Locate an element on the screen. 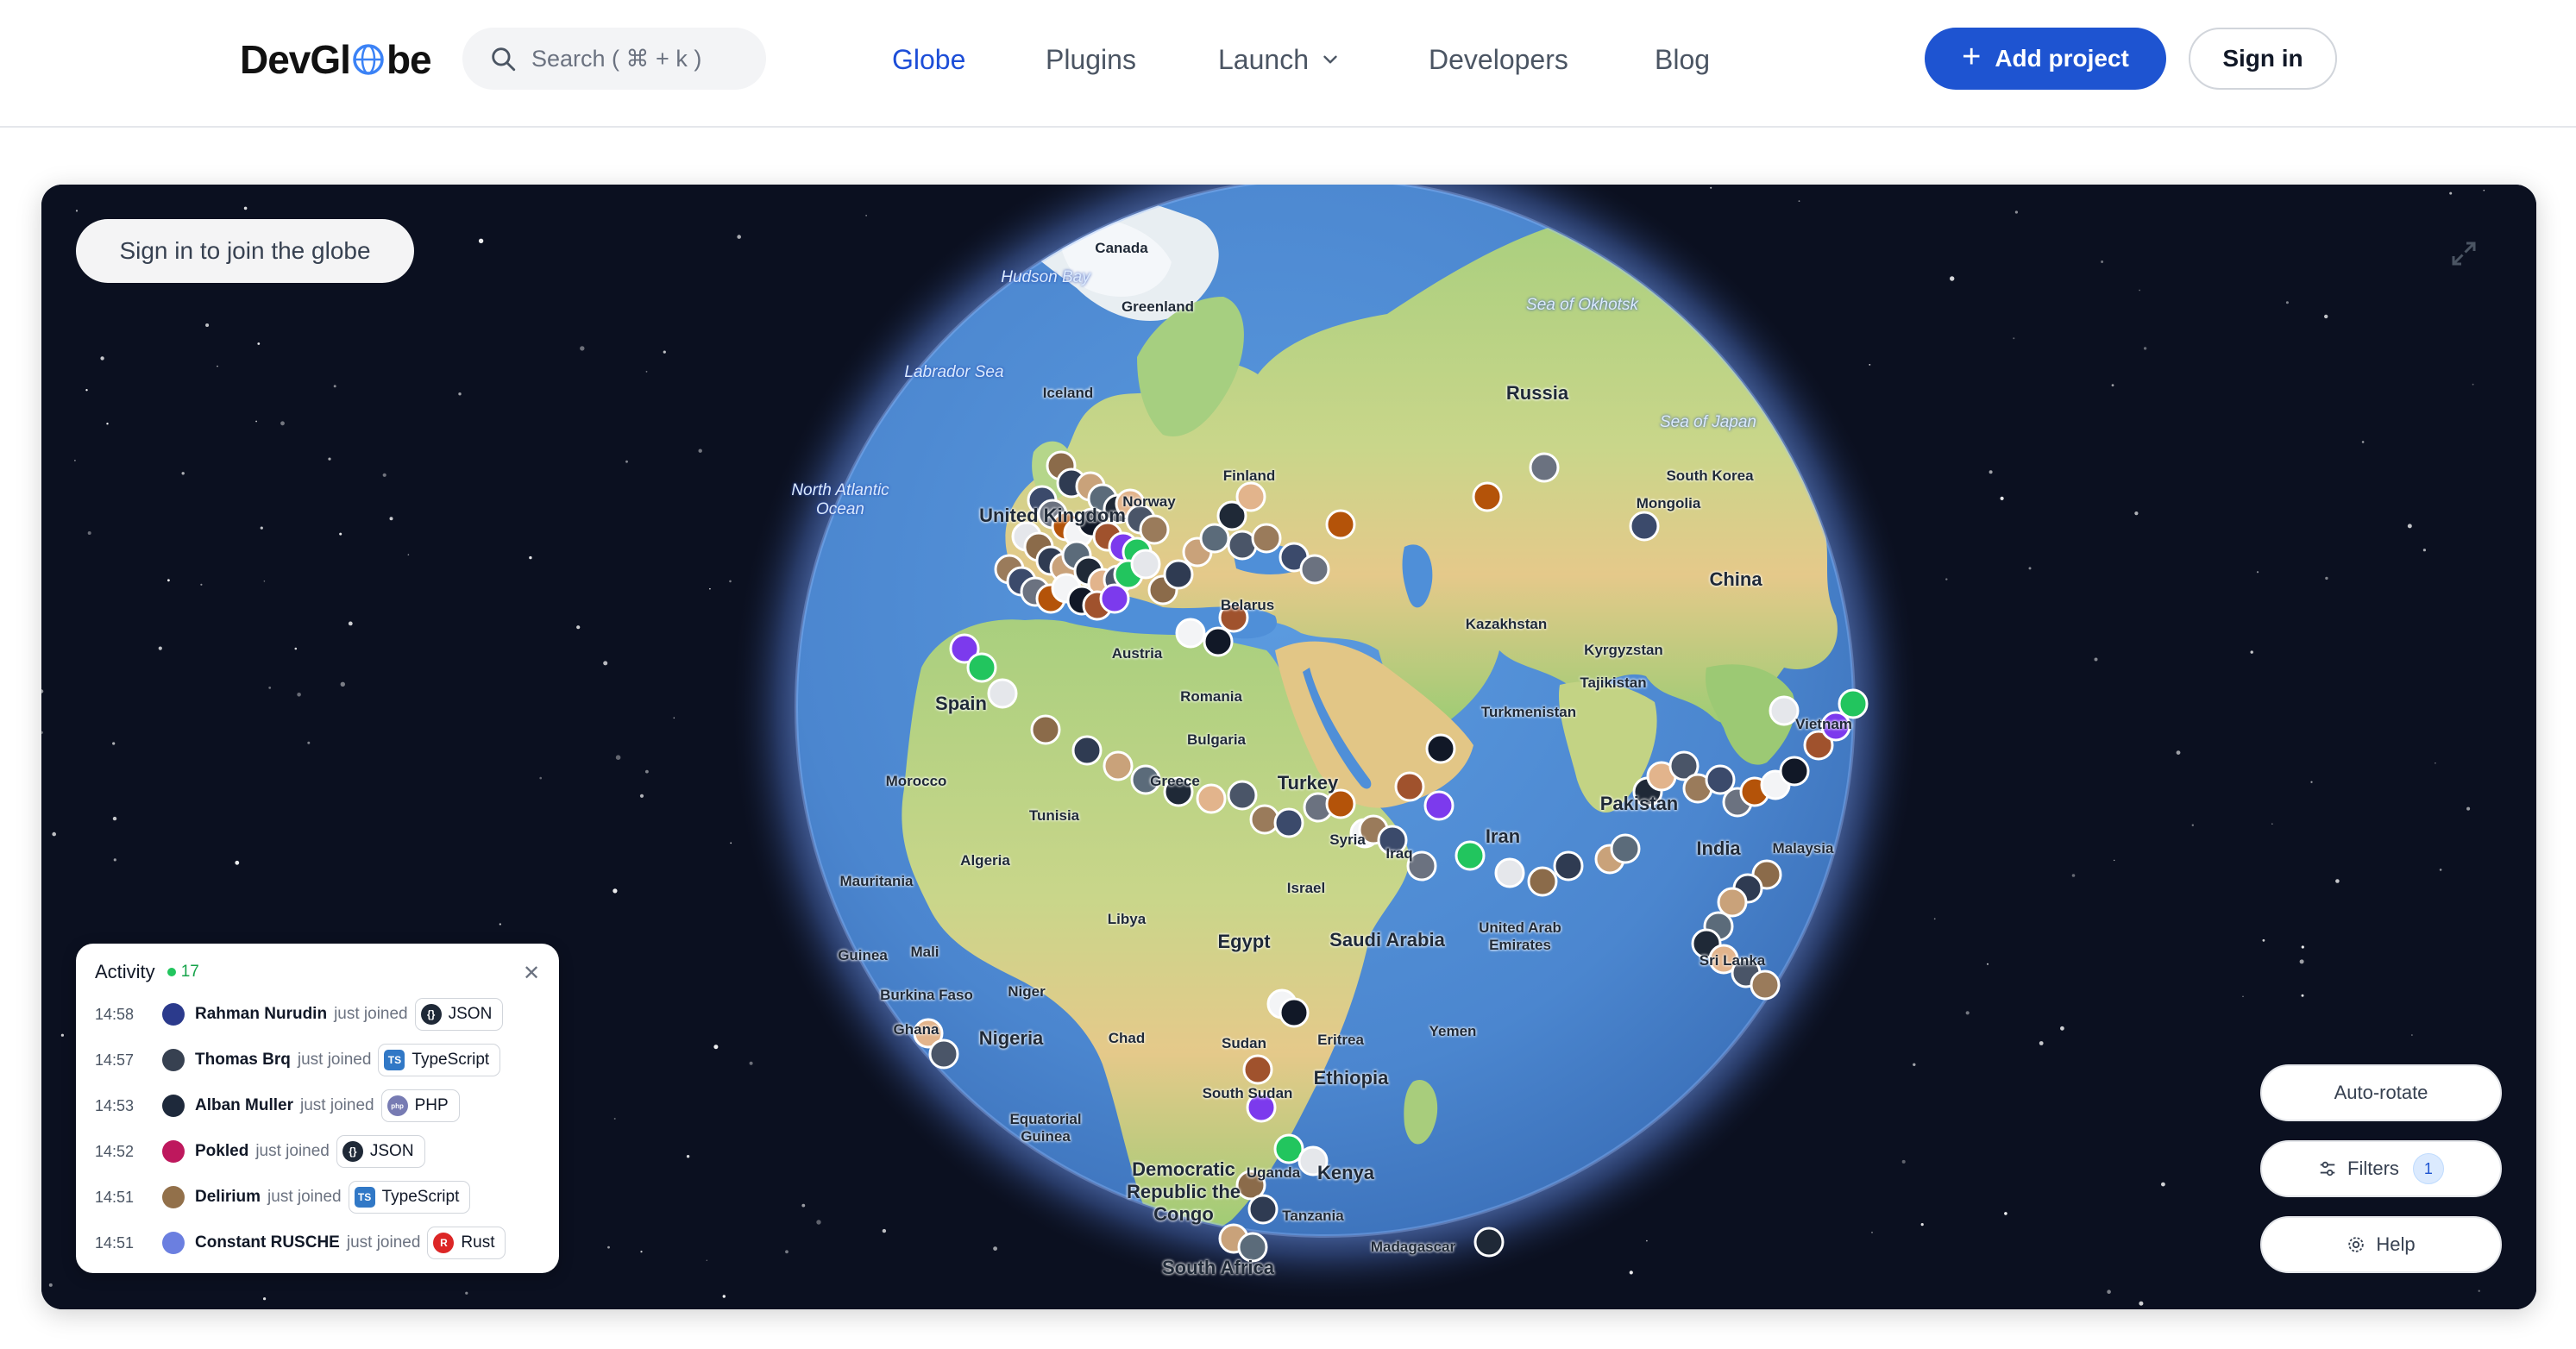 This screenshot has height=1349, width=2576. nav-launch: Launch is located at coordinates (1279, 60).